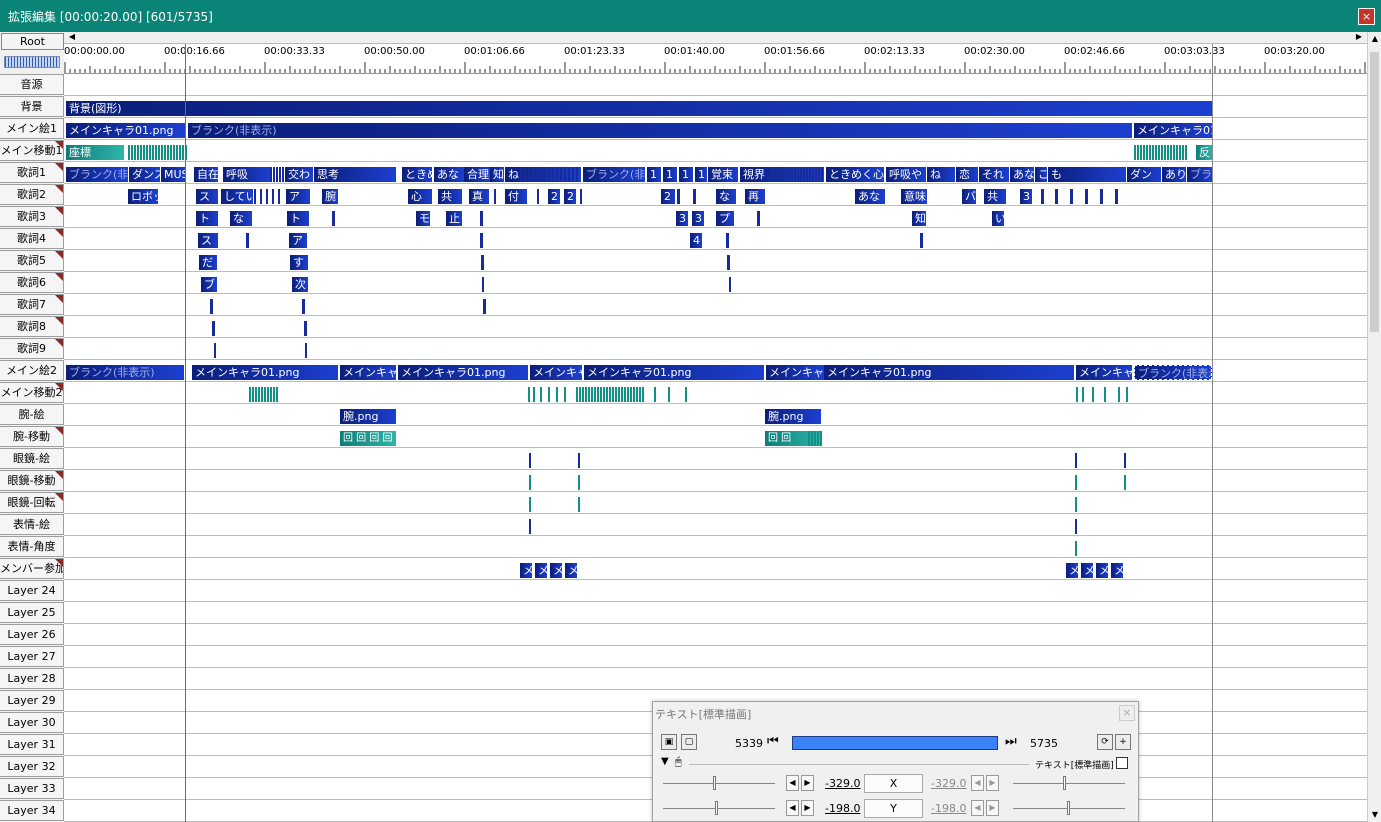  What do you see at coordinates (1011, 741) in the screenshot?
I see `jump-end-icon: ⏭` at bounding box center [1011, 741].